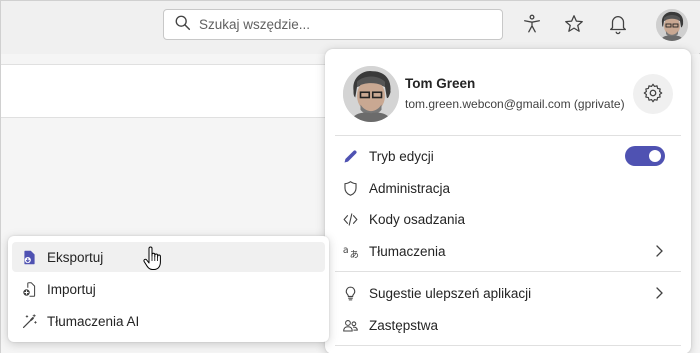 This screenshot has height=353, width=700. What do you see at coordinates (168, 257) in the screenshot?
I see `submenu-item-export: Eksportuj` at bounding box center [168, 257].